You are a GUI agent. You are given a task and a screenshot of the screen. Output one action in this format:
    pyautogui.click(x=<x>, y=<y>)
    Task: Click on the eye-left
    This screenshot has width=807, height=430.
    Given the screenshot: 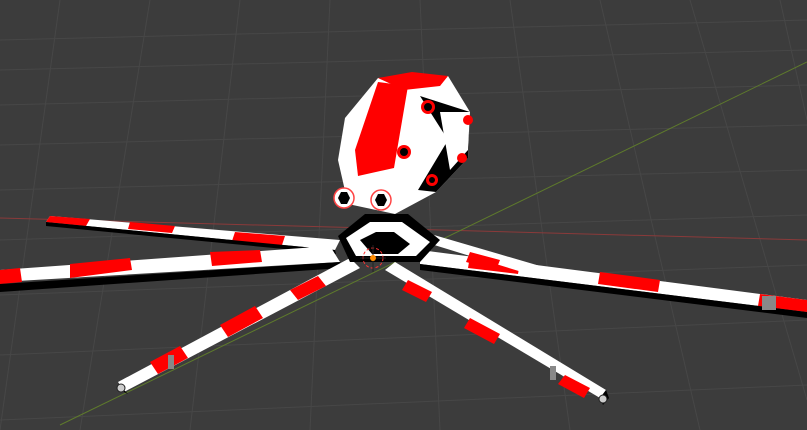 What is the action you would take?
    pyautogui.click(x=344, y=198)
    